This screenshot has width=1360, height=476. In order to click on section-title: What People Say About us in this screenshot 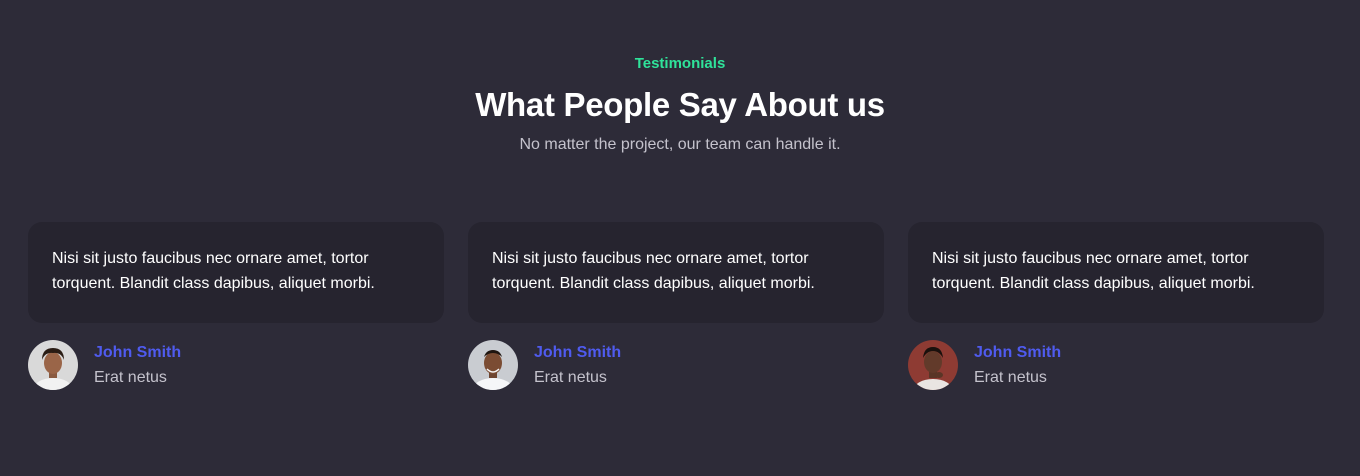, I will do `click(680, 104)`.